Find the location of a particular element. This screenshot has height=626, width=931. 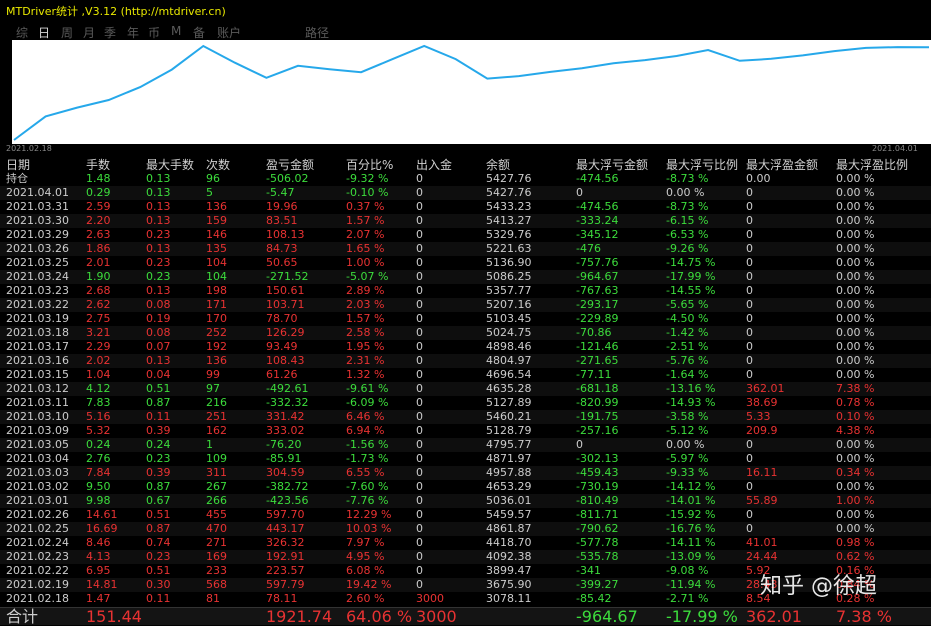

column-header: 最大浮盈金额 is located at coordinates (782, 165).